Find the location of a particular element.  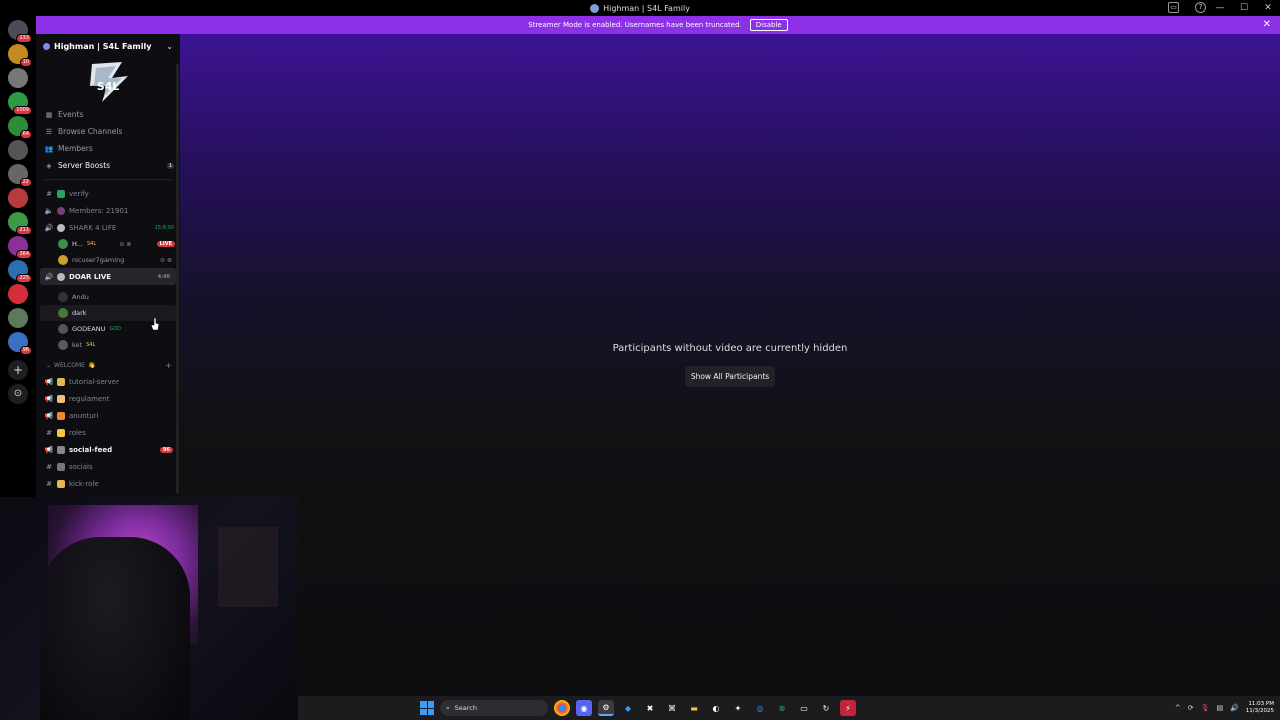

titlebar-tools: ▭ ? is located at coordinates (1187, 7).